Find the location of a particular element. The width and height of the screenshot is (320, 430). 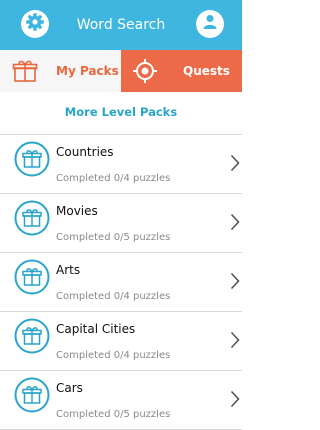

pack-row-cars: Cars Completed 0/5 puzzles is located at coordinates (121, 400).